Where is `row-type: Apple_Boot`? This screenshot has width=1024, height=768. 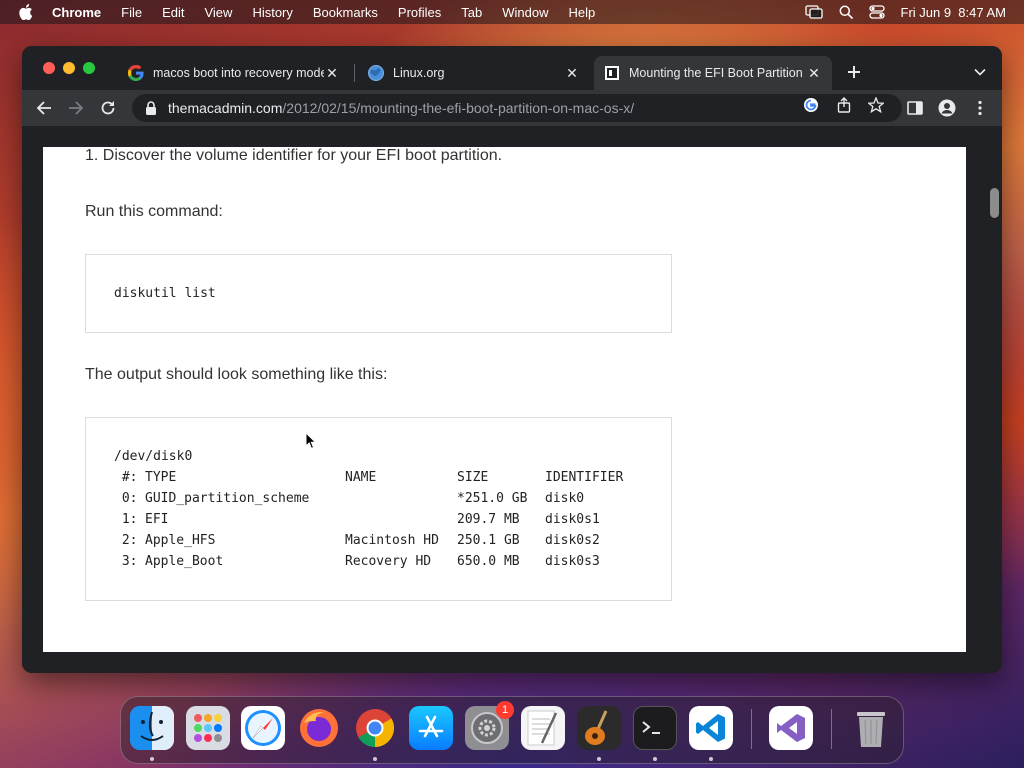
row-type: Apple_Boot is located at coordinates (184, 561).